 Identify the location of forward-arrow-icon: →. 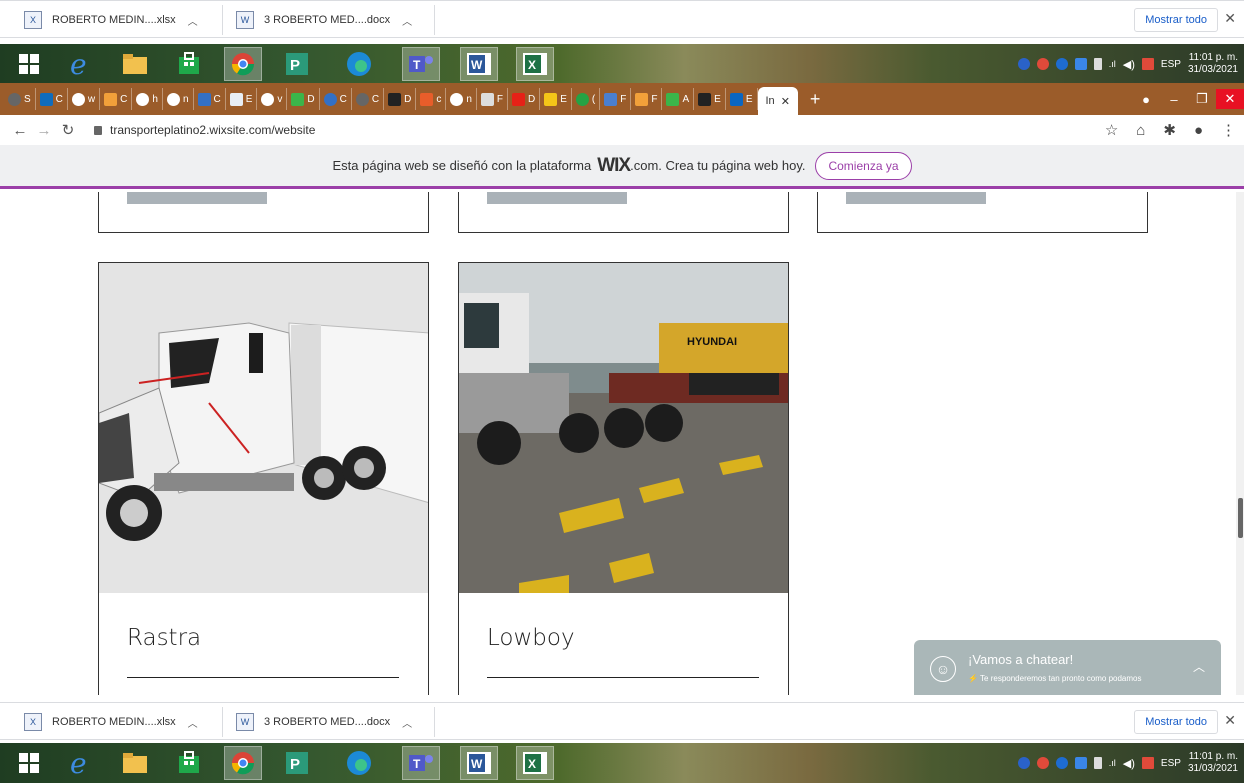
(44, 130).